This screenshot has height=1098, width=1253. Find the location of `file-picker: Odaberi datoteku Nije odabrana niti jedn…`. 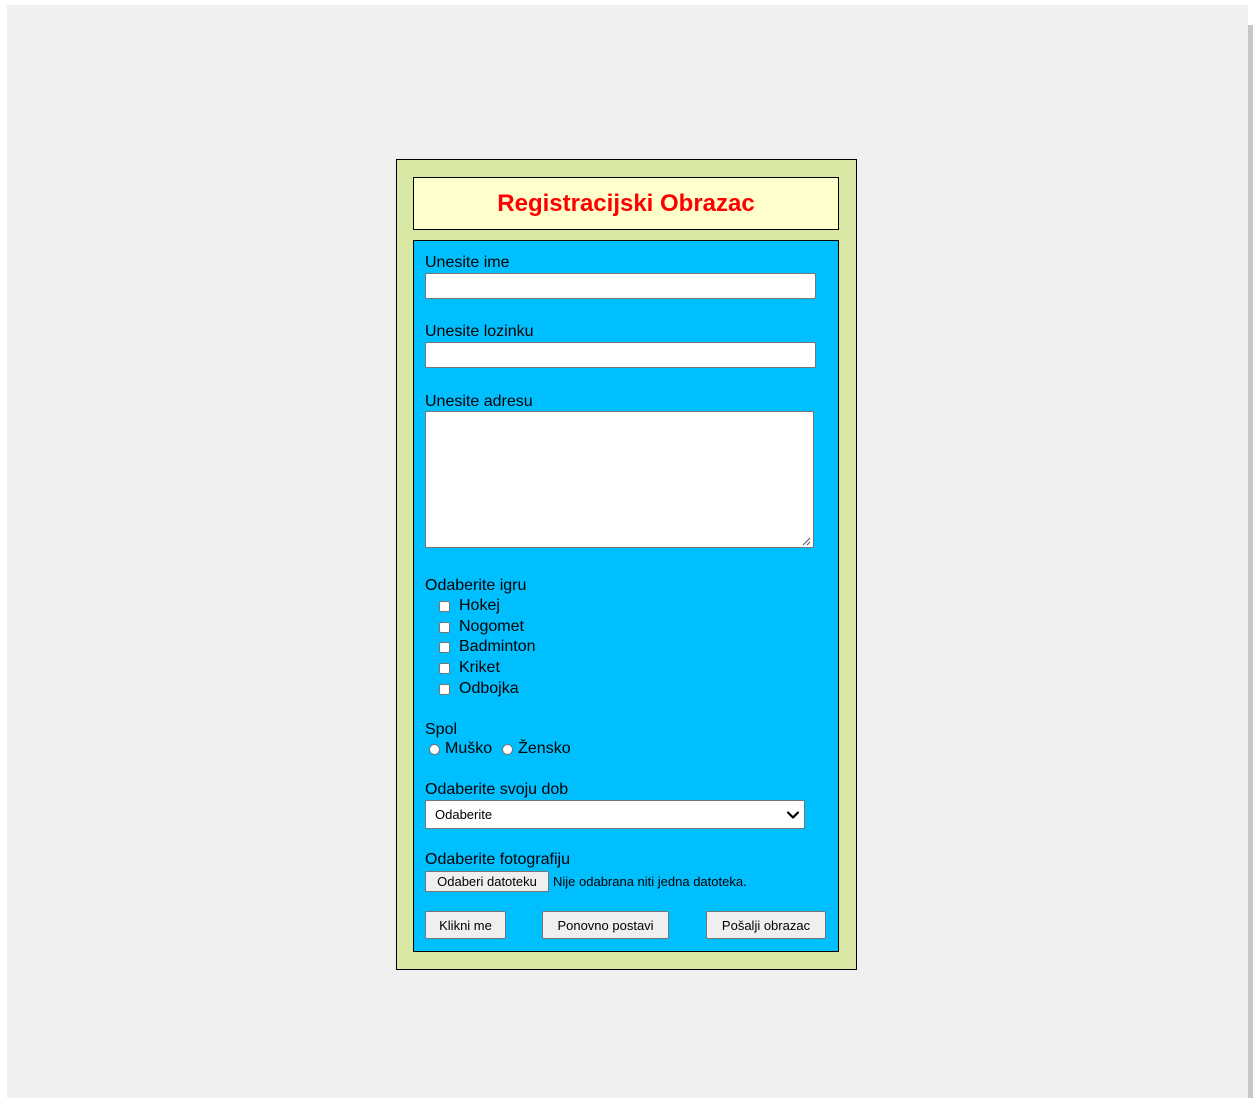

file-picker: Odaberi datoteku Nije odabrana niti jedn… is located at coordinates (586, 881).